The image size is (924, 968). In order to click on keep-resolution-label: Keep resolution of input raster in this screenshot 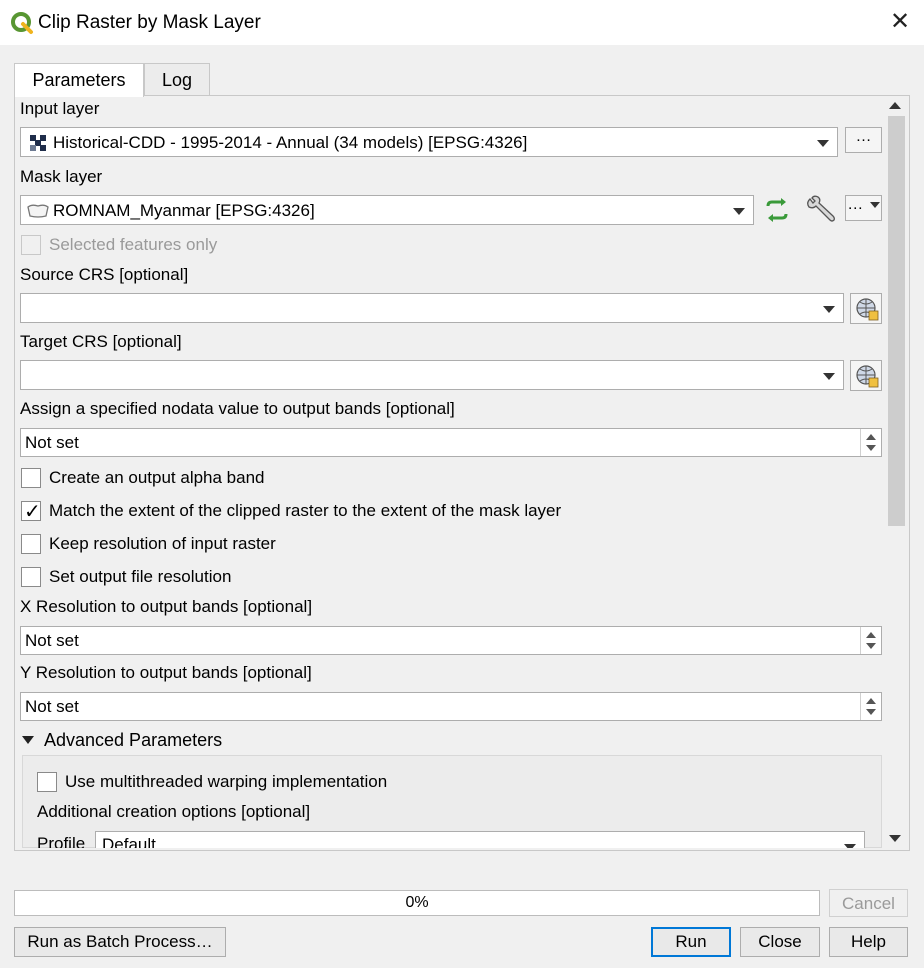, I will do `click(162, 543)`.